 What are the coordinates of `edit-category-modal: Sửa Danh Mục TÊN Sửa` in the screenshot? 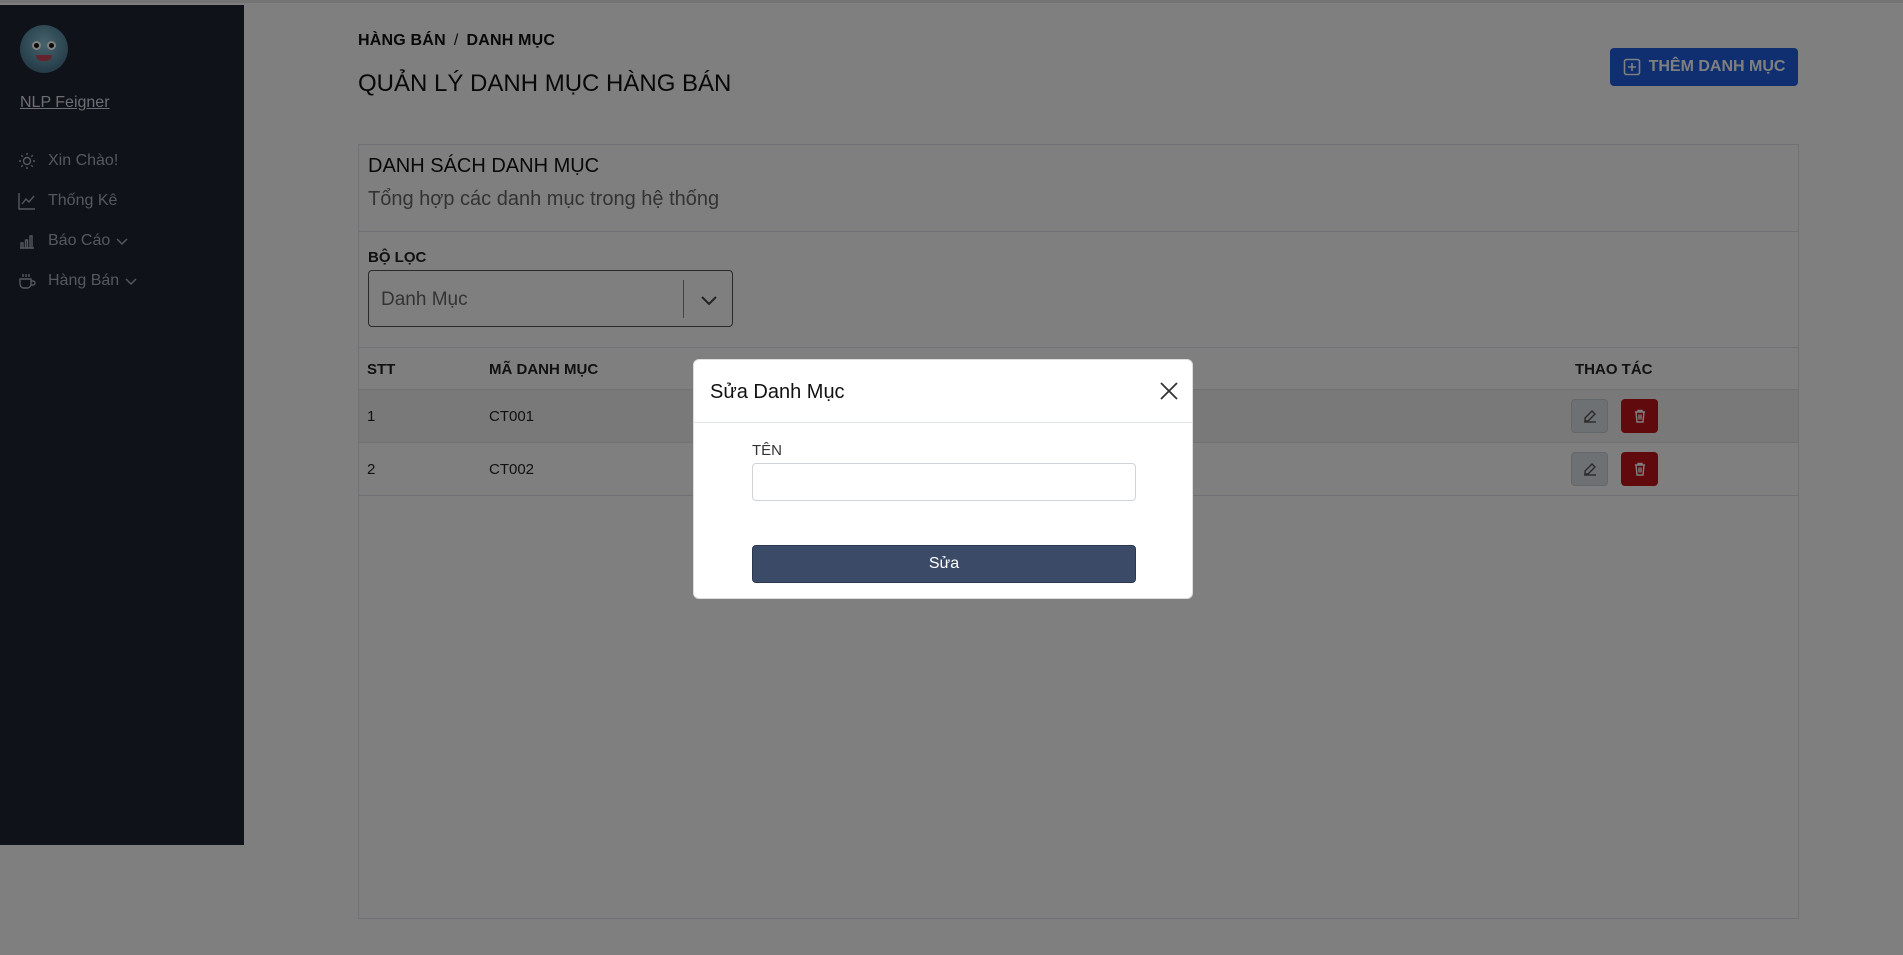 It's located at (943, 479).